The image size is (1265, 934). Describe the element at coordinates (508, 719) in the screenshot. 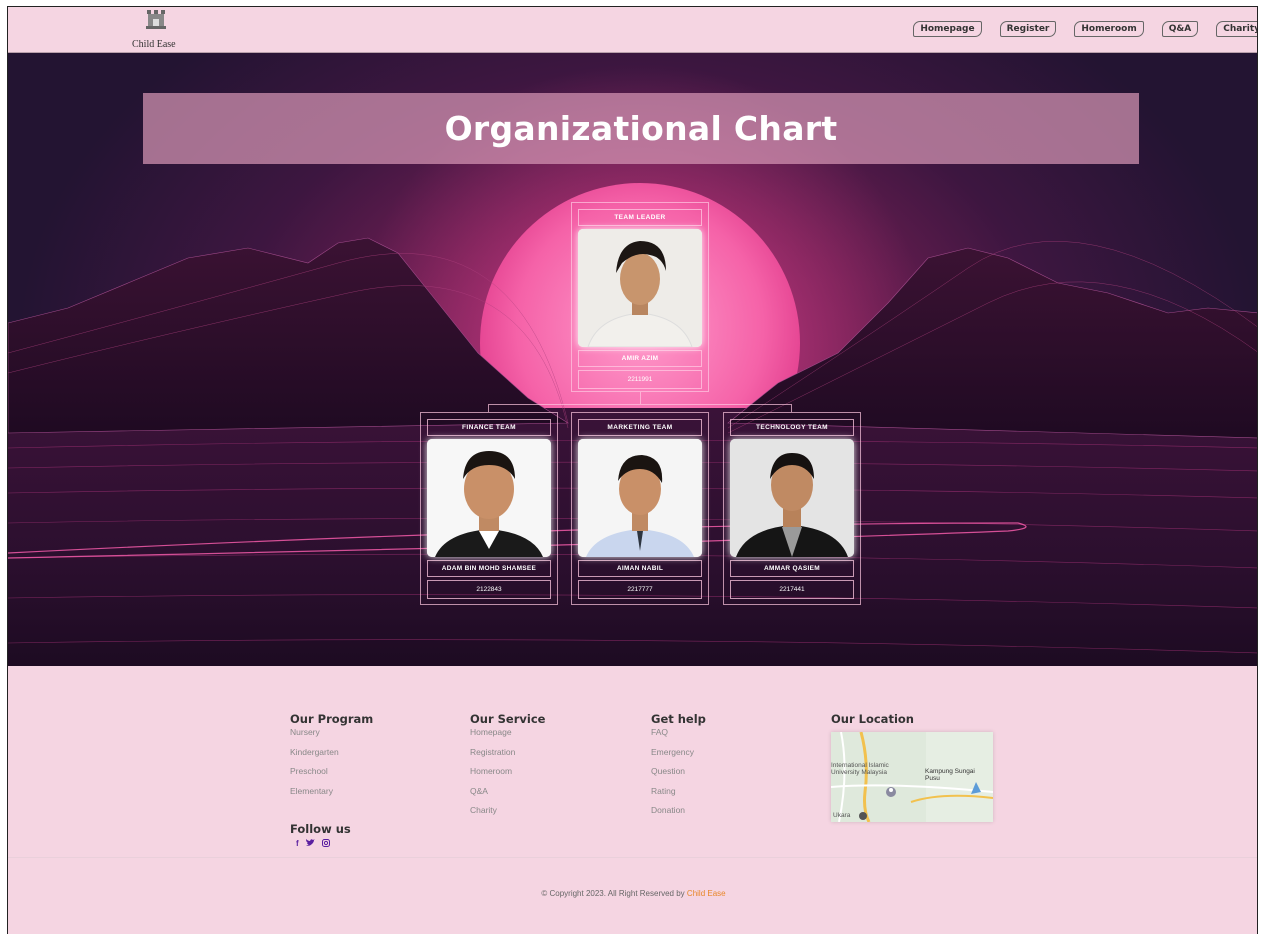

I see `footer-heading: Our Service` at that location.